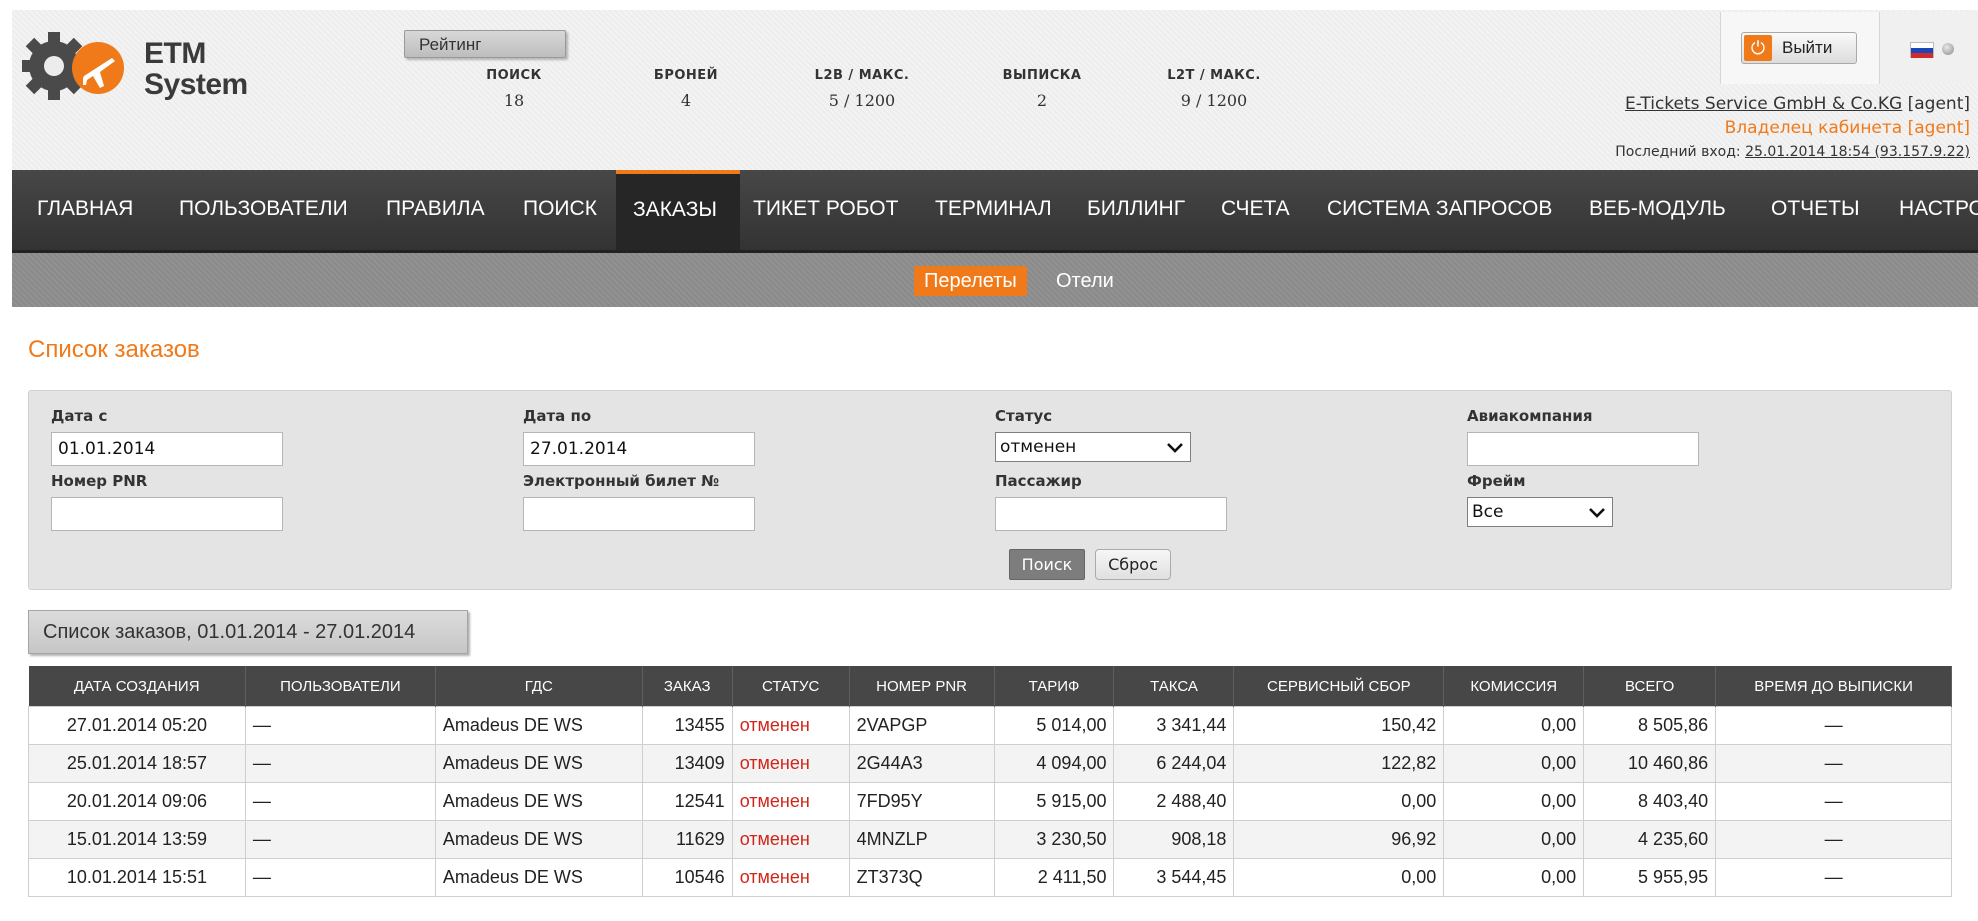  What do you see at coordinates (1922, 50) in the screenshot?
I see `russian-flag-icon` at bounding box center [1922, 50].